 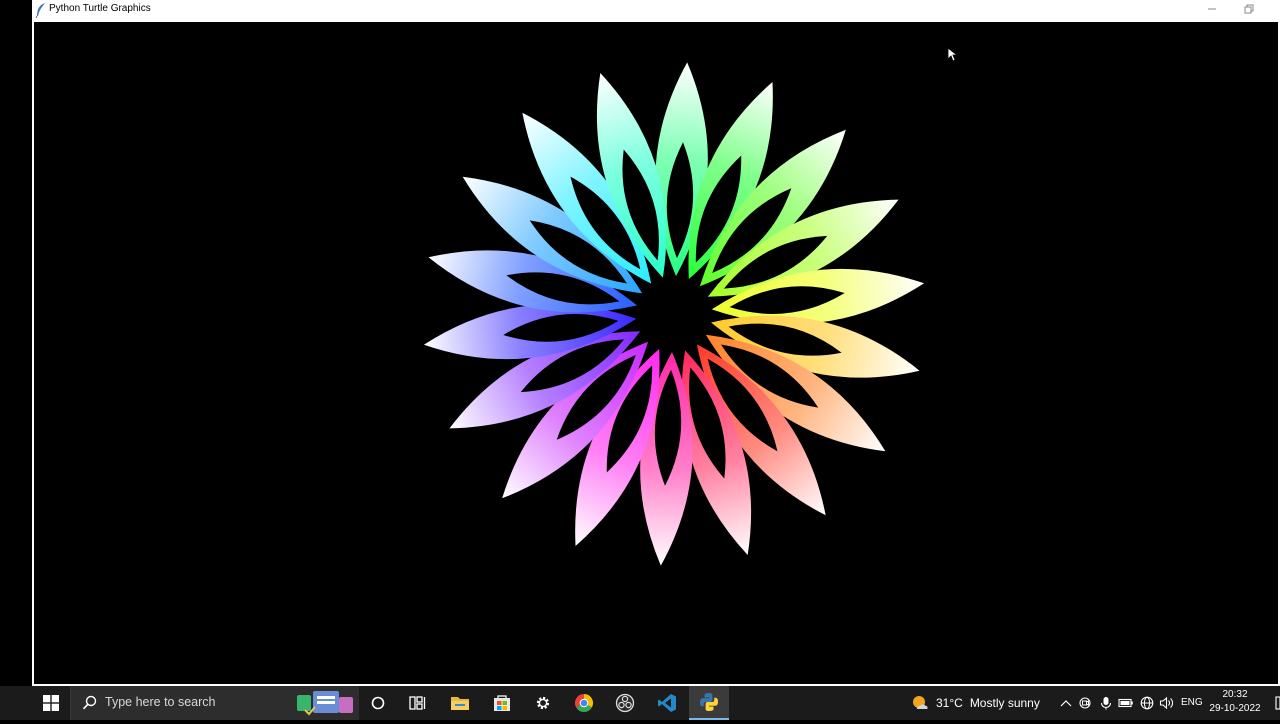 I want to click on chrome-icon, so click(x=584, y=703).